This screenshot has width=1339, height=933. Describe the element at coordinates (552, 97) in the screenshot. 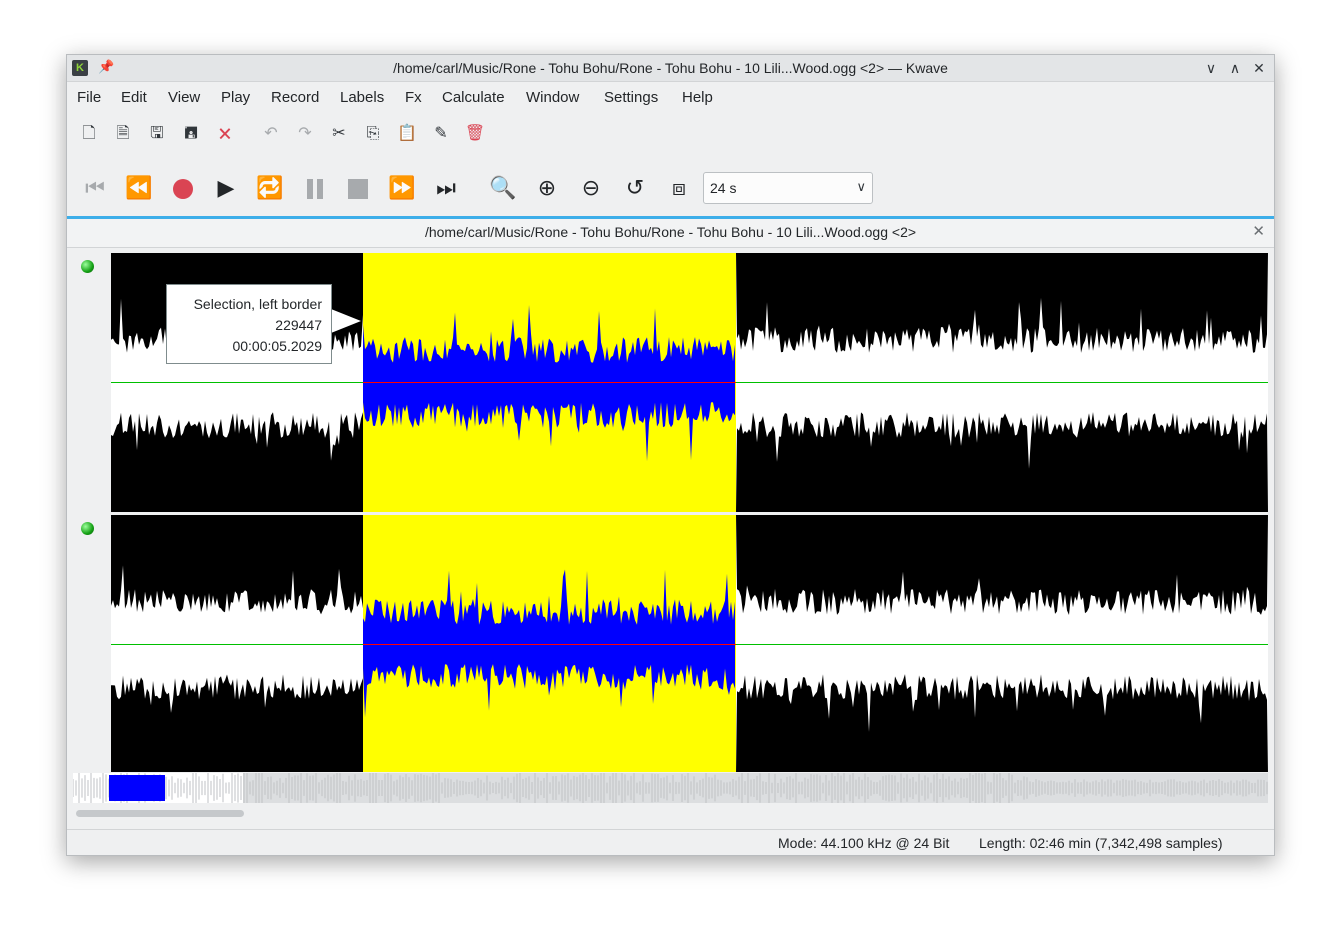

I see `menu-window: Window` at that location.